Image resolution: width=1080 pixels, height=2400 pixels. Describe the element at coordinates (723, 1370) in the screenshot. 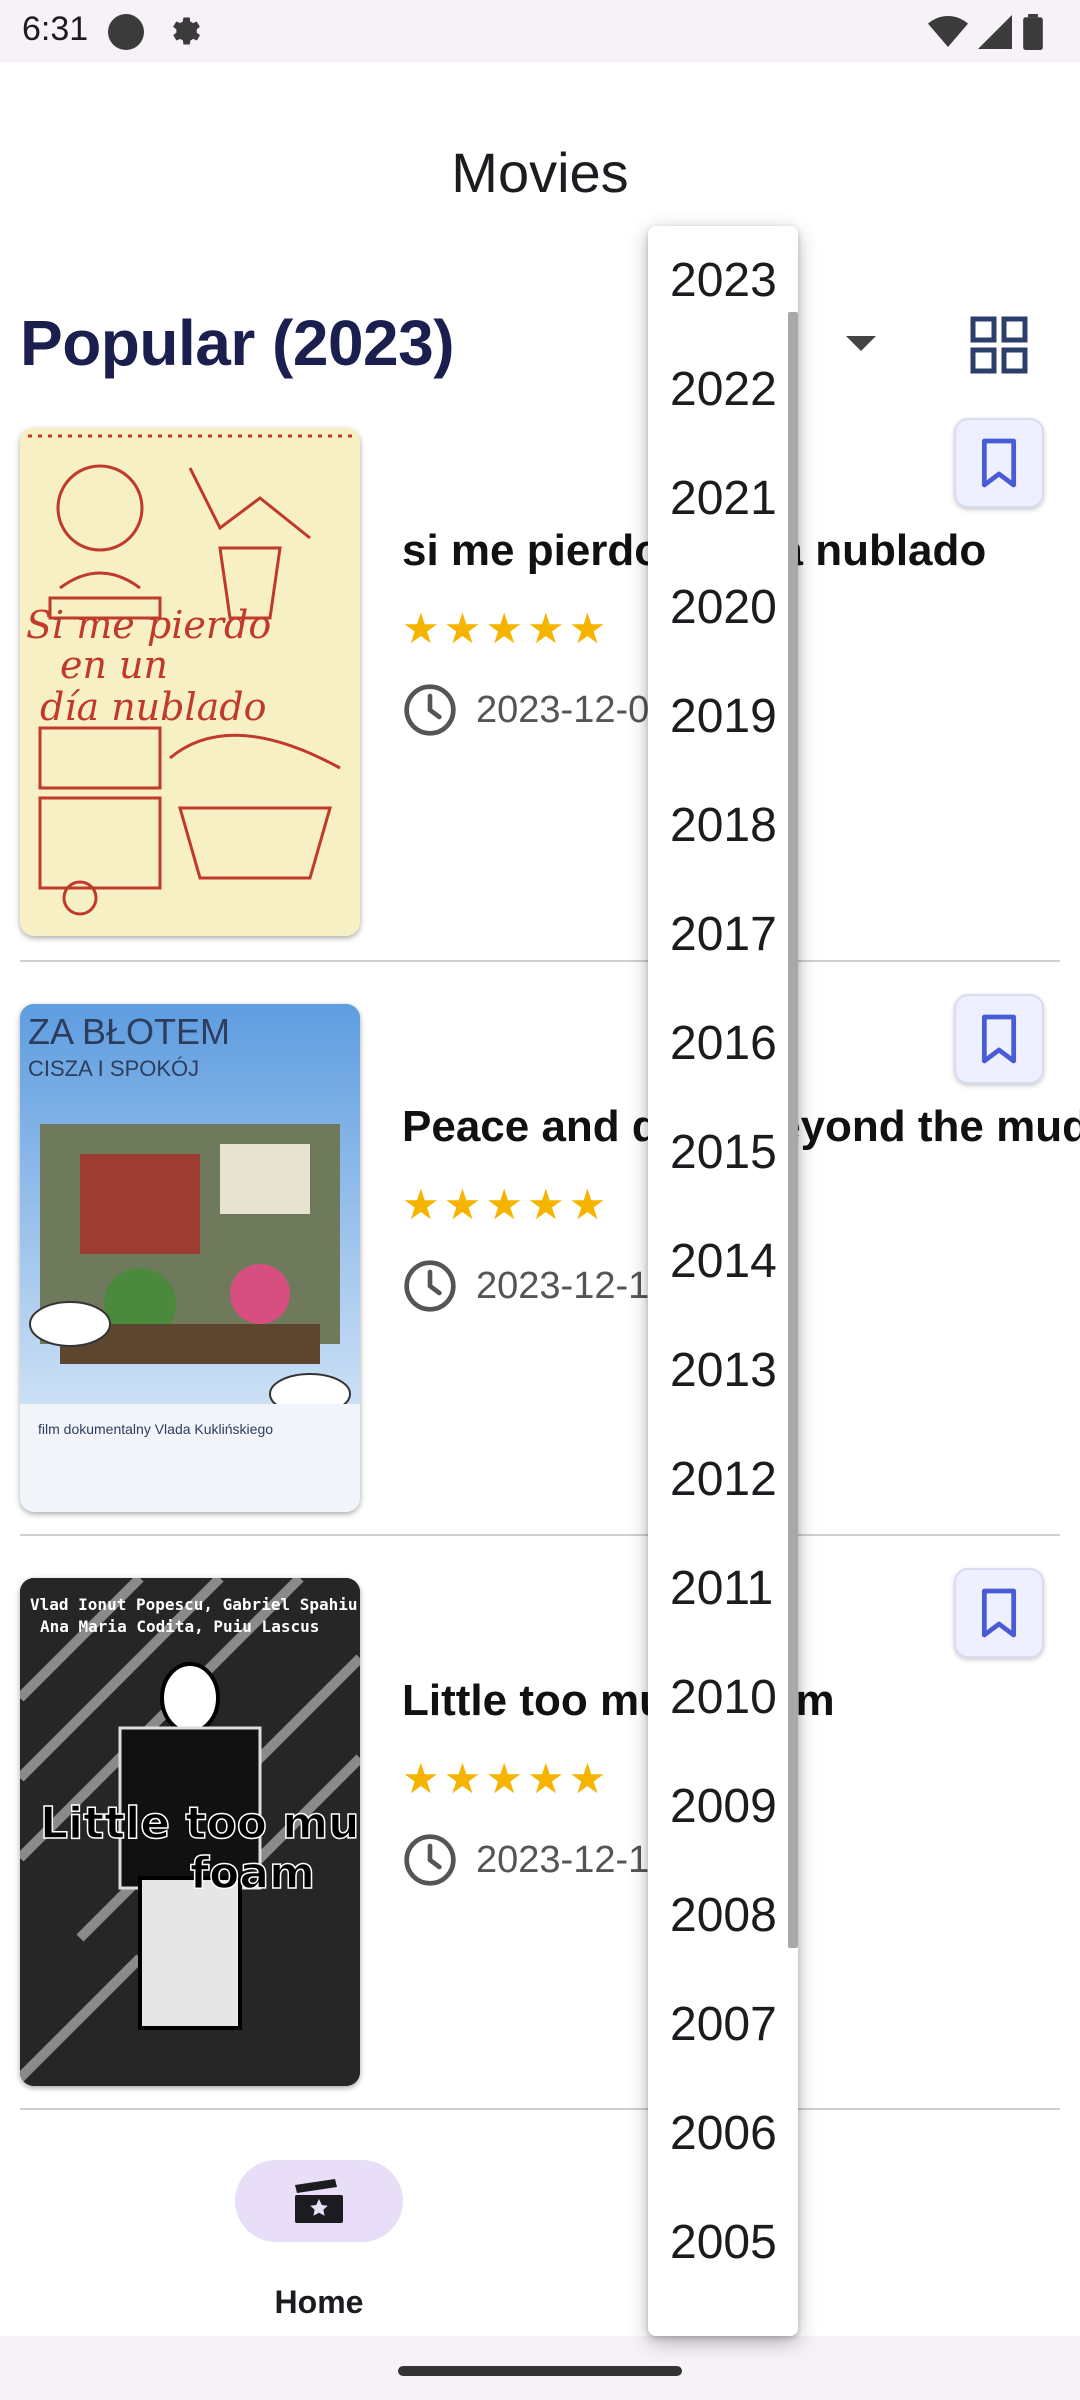

I see `year-option: 2013` at that location.